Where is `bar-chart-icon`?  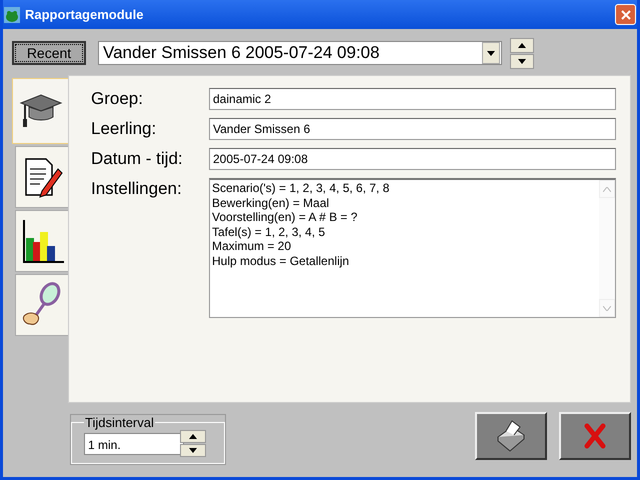 bar-chart-icon is located at coordinates (42, 241).